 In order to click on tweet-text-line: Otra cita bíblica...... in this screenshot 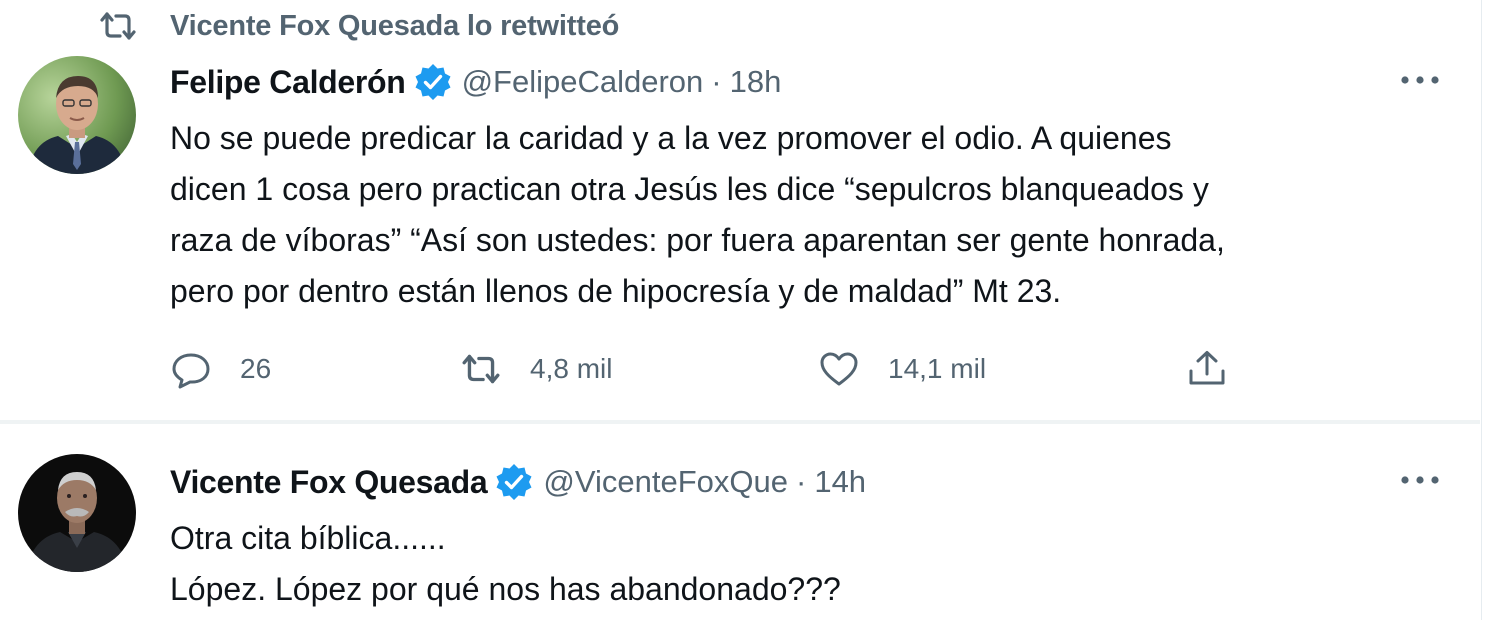, I will do `click(308, 538)`.